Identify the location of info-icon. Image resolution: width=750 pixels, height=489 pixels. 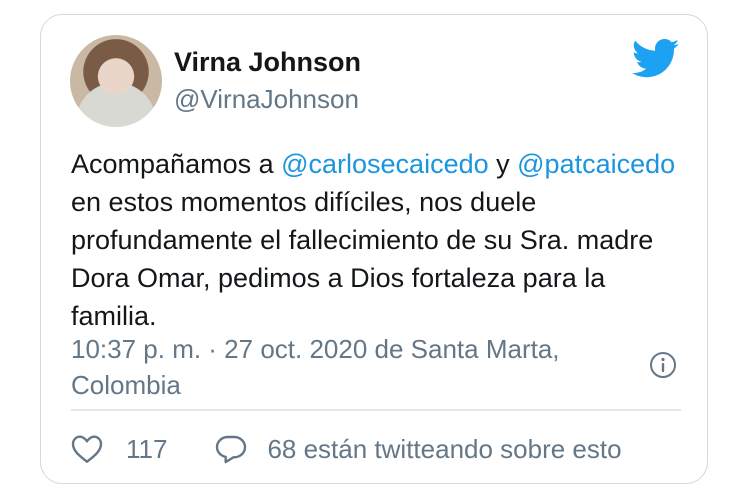
(663, 365).